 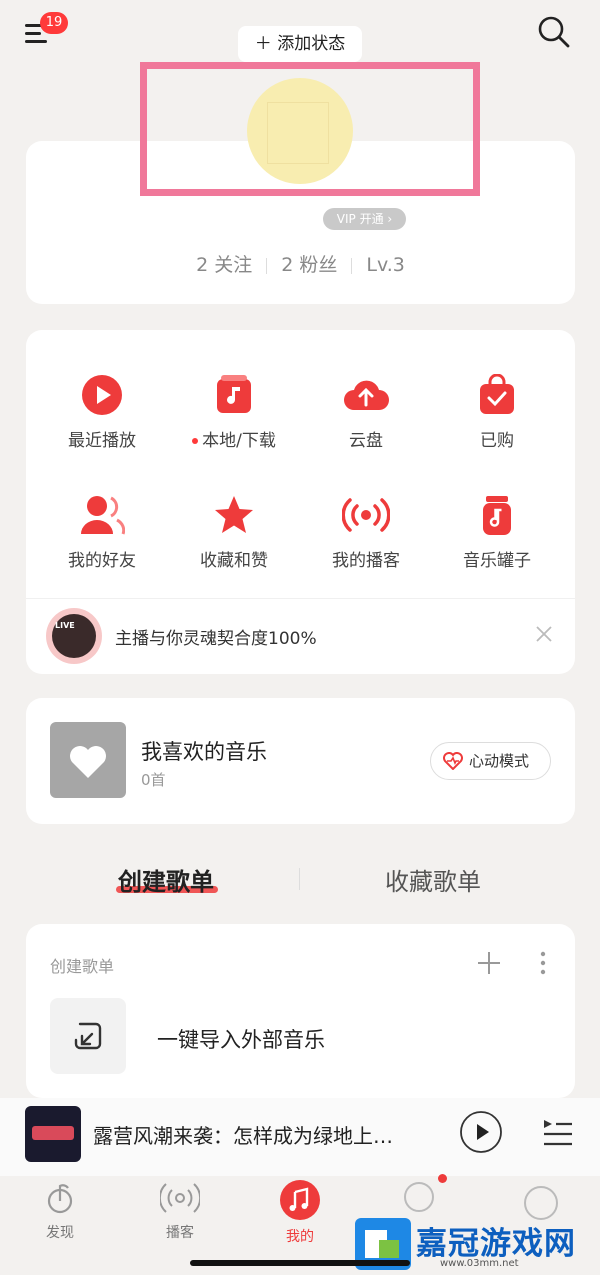 I want to click on nav-mine: 我的, so click(x=300, y=1213).